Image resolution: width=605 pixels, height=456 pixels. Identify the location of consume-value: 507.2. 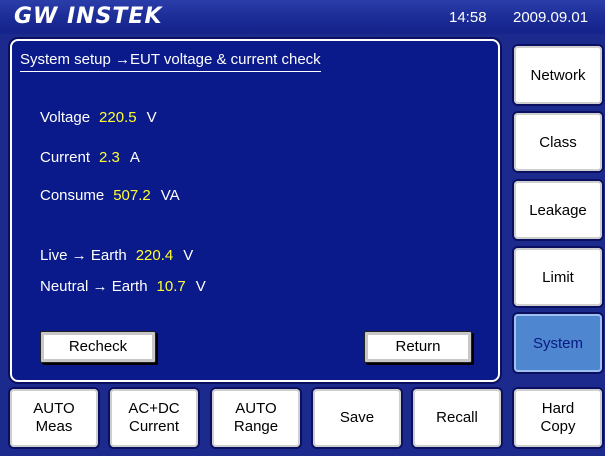
(132, 195).